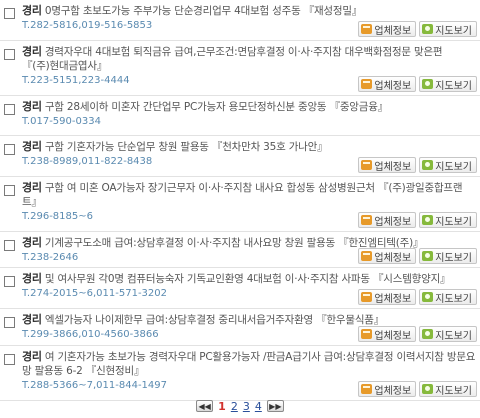 The width and height of the screenshot is (480, 418). I want to click on listing-text: 경리 구함 기혼자가능 단순업무 창원 팔용동 『천차만차 35호 가나안』, so click(175, 146).